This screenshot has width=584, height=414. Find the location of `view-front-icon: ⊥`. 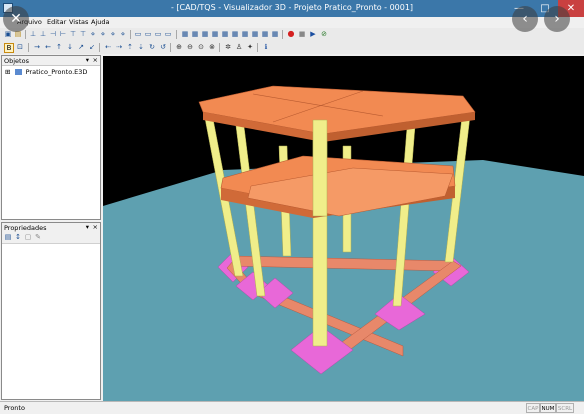

view-front-icon: ⊥ is located at coordinates (33, 34).